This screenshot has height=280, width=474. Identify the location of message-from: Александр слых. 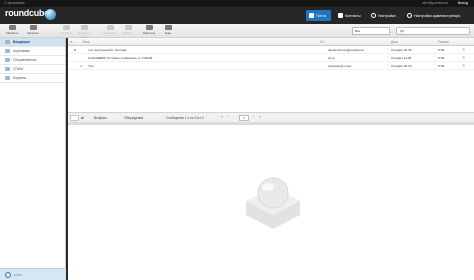
(340, 66).